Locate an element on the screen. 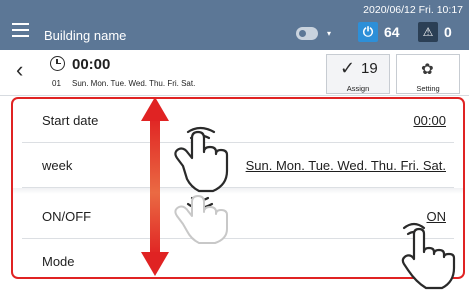 This screenshot has height=291, width=469. back-chevron-icon: ‹ is located at coordinates (19, 70).